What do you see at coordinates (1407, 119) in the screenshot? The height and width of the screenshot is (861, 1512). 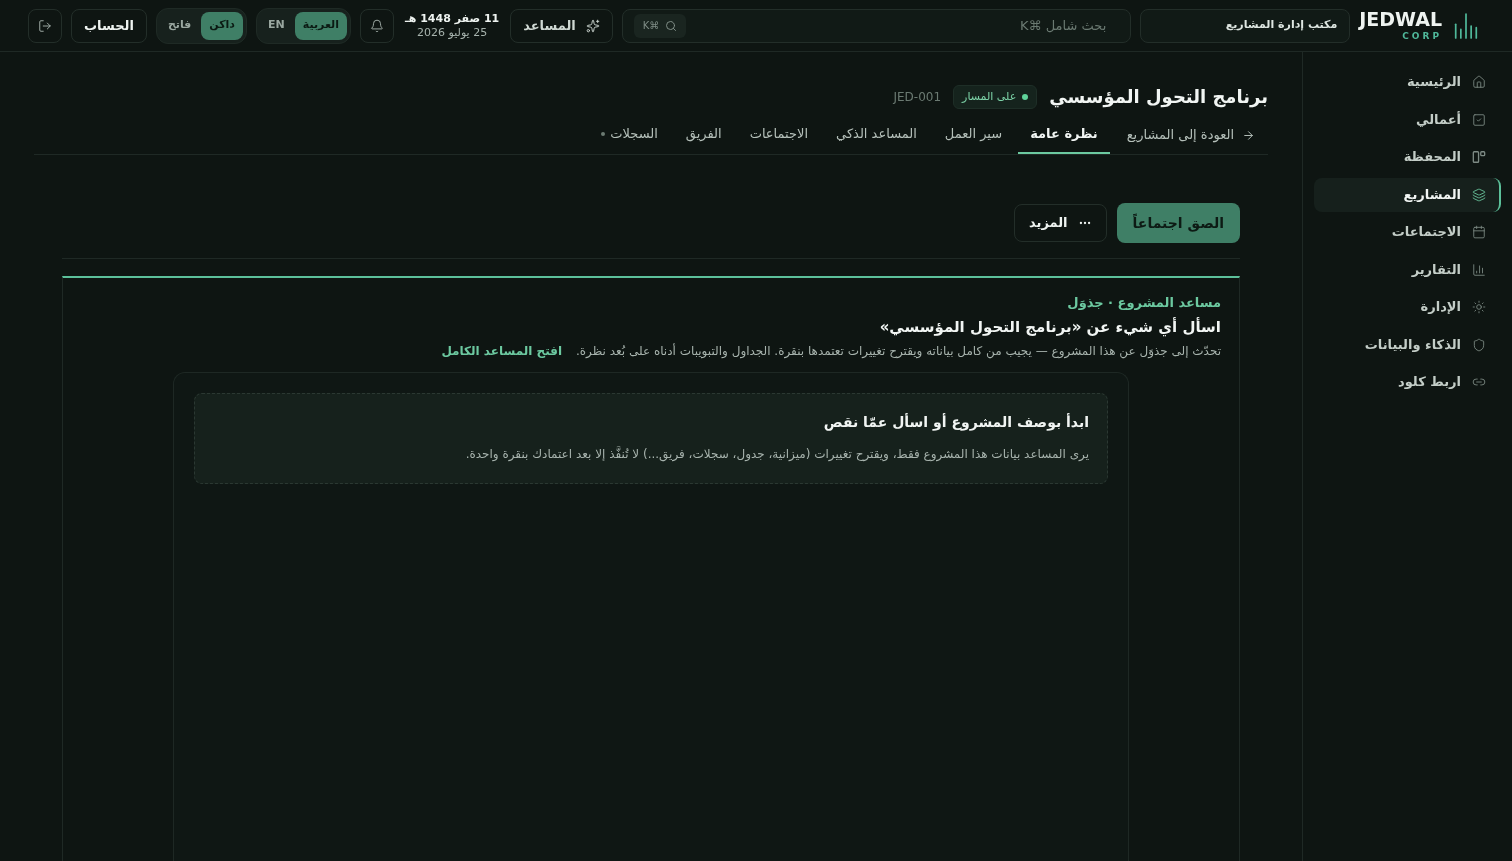 I see `sidebar-item: أعمالي` at bounding box center [1407, 119].